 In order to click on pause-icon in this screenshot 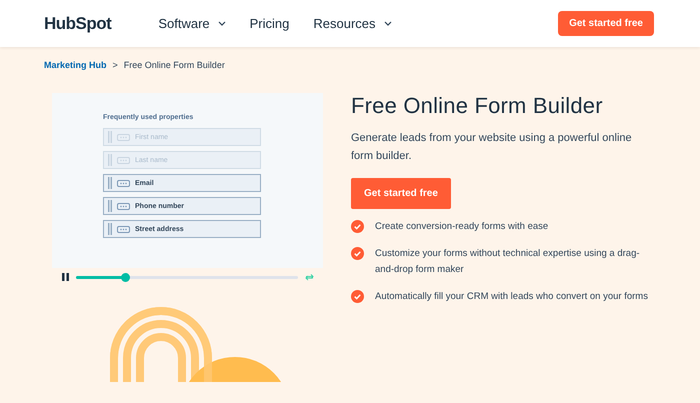, I will do `click(65, 277)`.